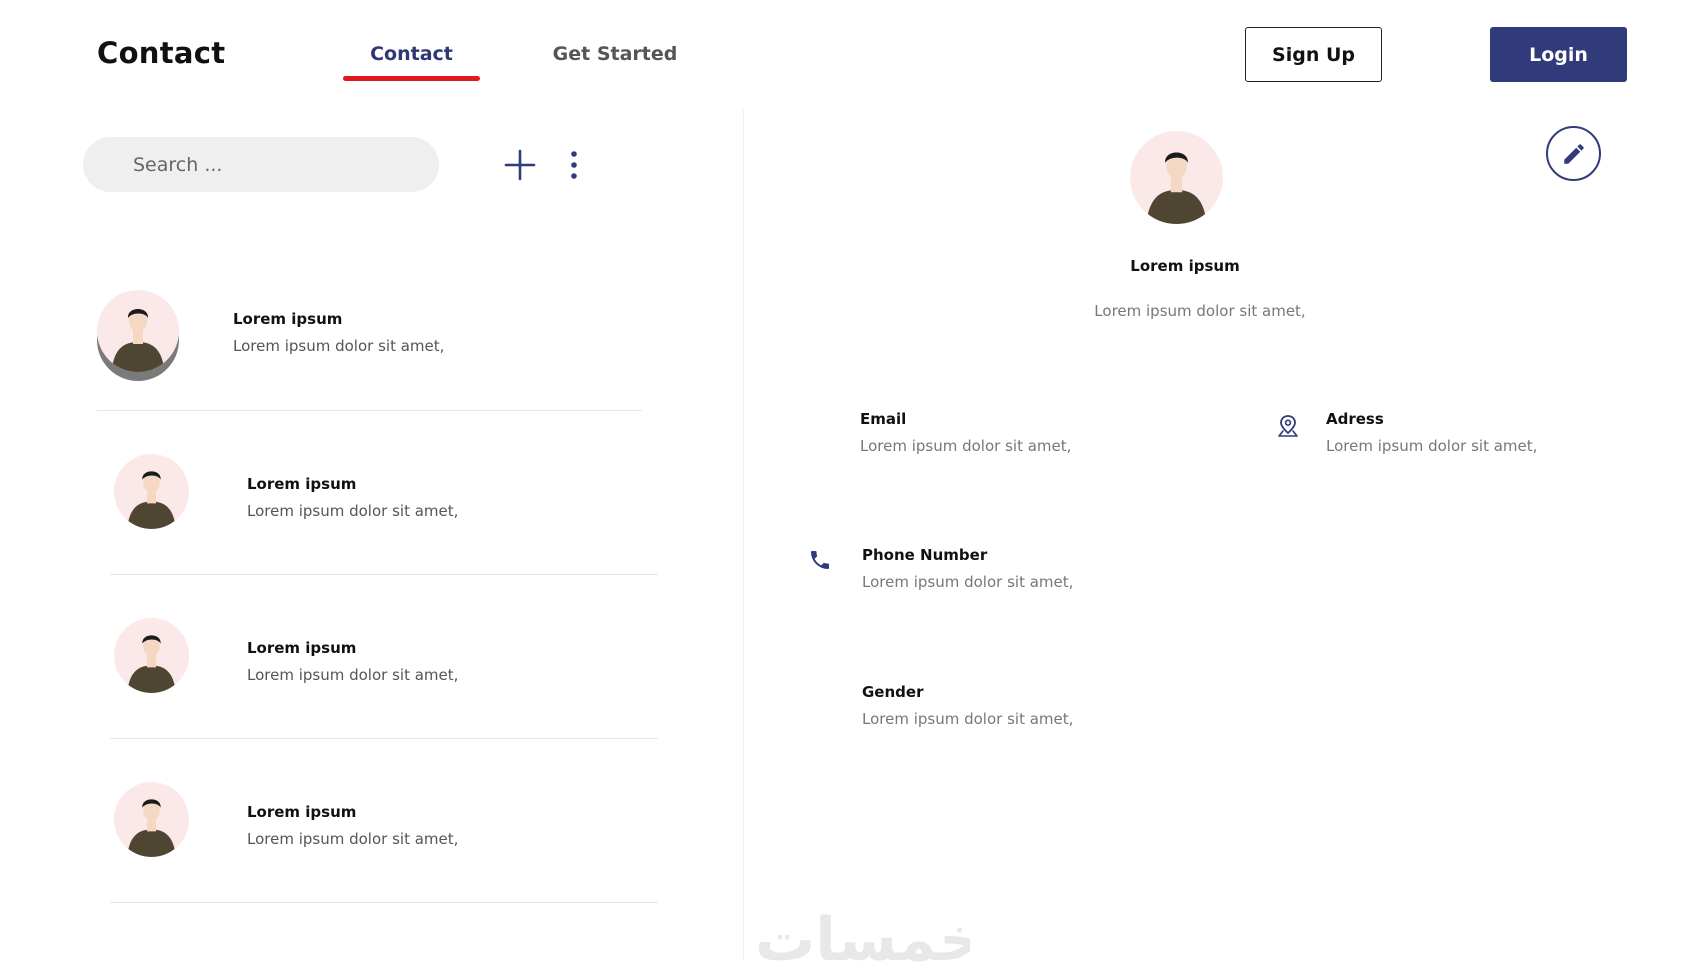 The width and height of the screenshot is (1700, 970). Describe the element at coordinates (1313, 54) in the screenshot. I see `sign-up-button: Sign Up` at that location.